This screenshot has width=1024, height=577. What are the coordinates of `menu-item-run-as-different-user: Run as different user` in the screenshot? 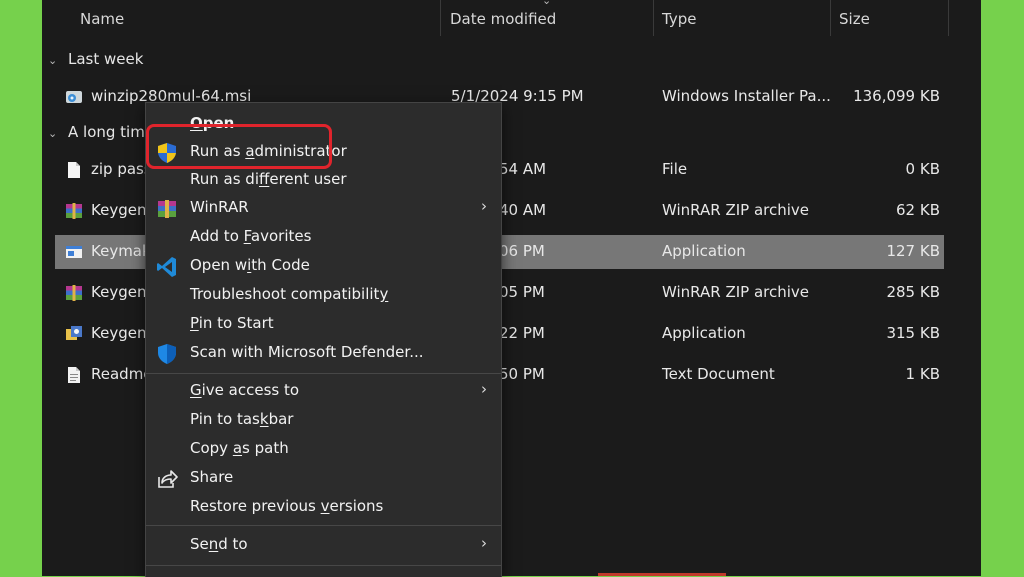 It's located at (323, 180).